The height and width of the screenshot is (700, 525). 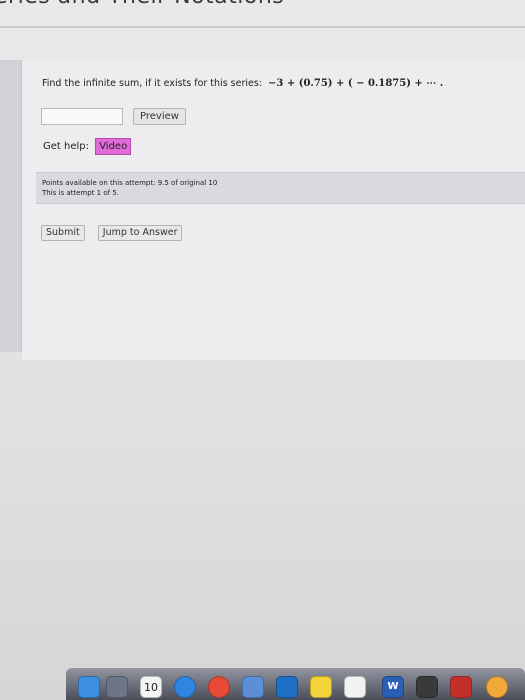 What do you see at coordinates (461, 687) in the screenshot?
I see `photo-booth-icon` at bounding box center [461, 687].